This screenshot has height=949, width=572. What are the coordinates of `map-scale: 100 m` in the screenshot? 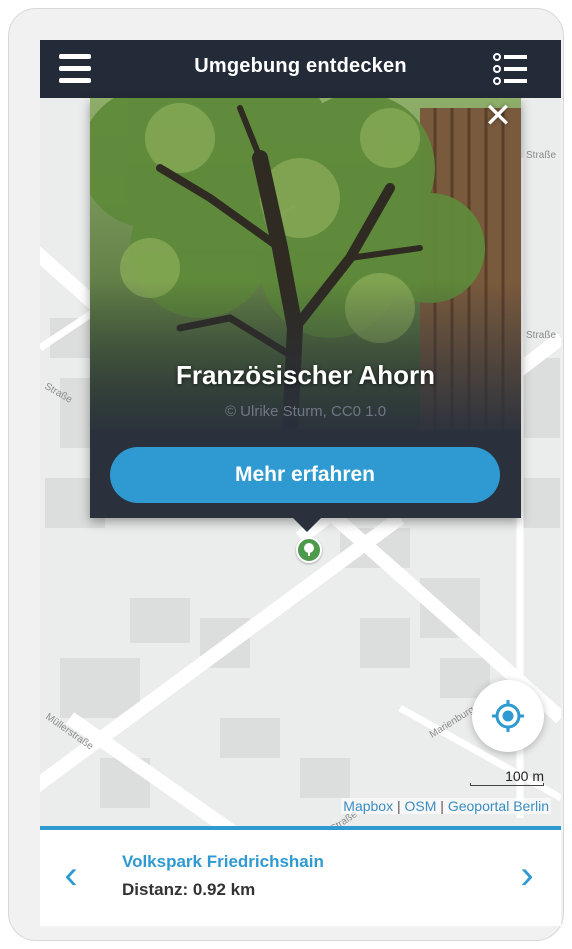 It's located at (507, 777).